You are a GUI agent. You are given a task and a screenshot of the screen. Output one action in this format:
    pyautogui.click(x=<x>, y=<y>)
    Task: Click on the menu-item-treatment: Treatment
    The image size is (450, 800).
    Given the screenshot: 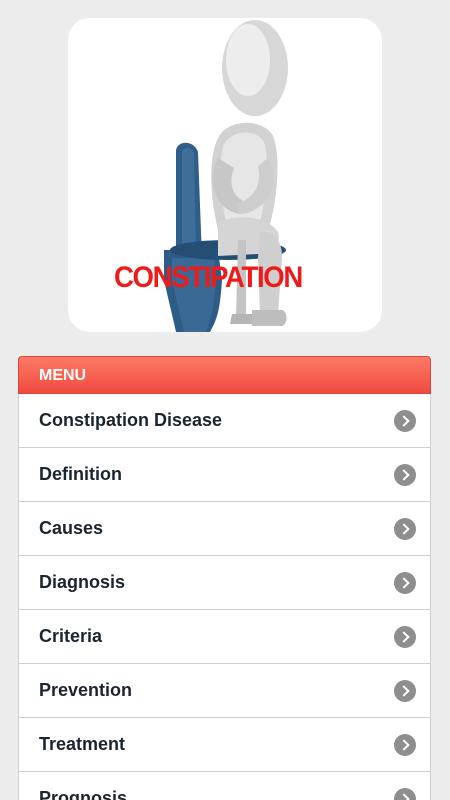 What is the action you would take?
    pyautogui.click(x=224, y=745)
    